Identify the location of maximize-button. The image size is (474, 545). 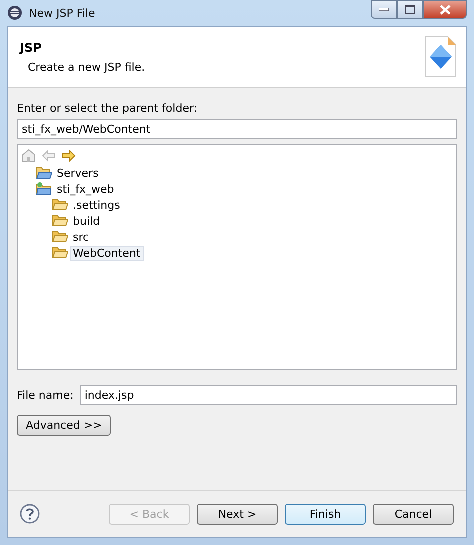
(410, 9).